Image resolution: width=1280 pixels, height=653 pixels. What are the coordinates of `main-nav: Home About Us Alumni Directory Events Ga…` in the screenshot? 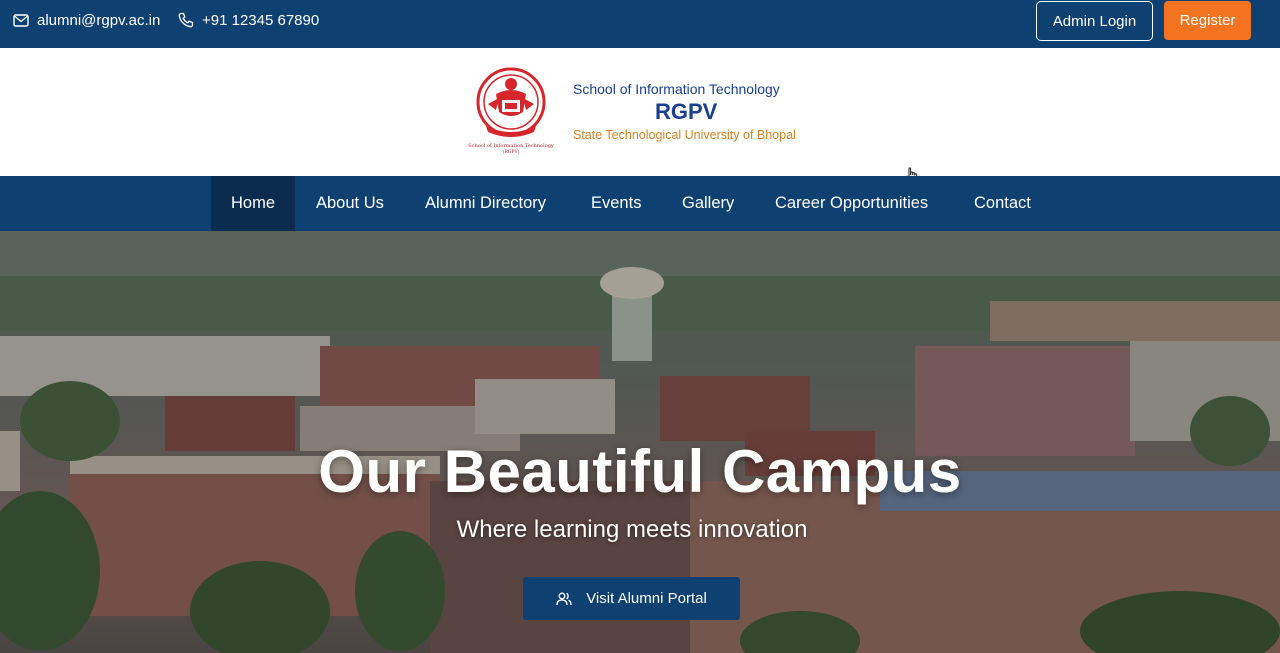 It's located at (640, 203).